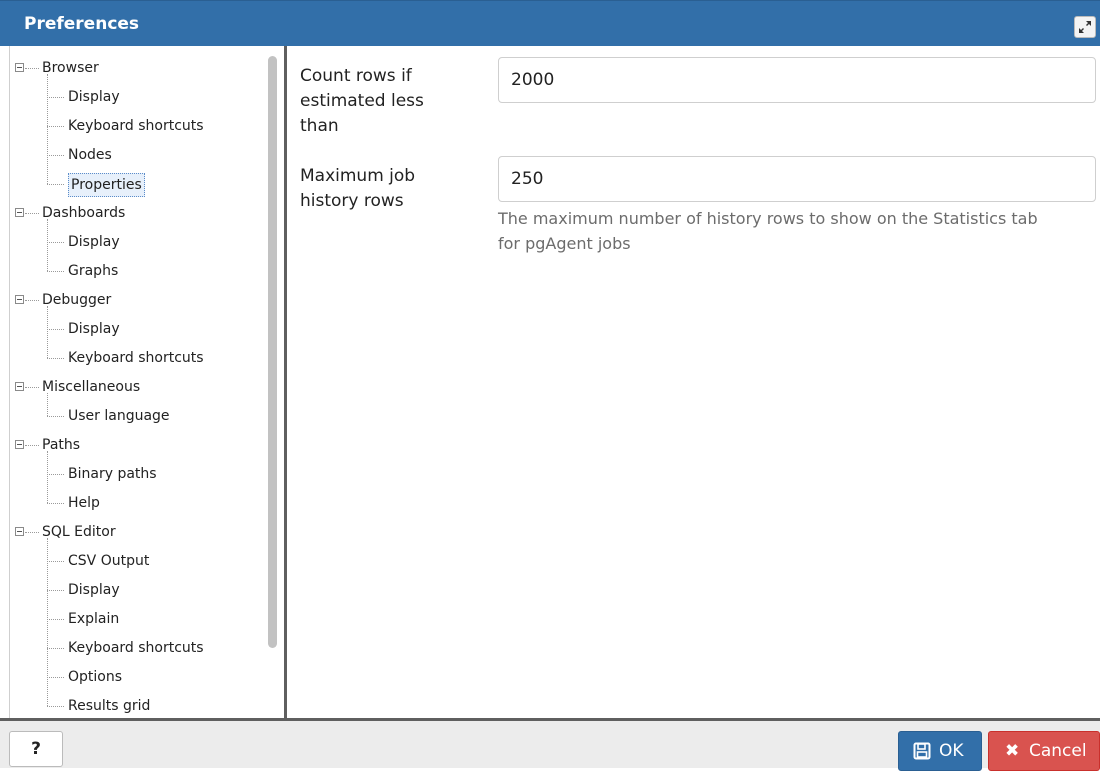  Describe the element at coordinates (152, 184) in the screenshot. I see `tree-item-properties: Properties` at that location.